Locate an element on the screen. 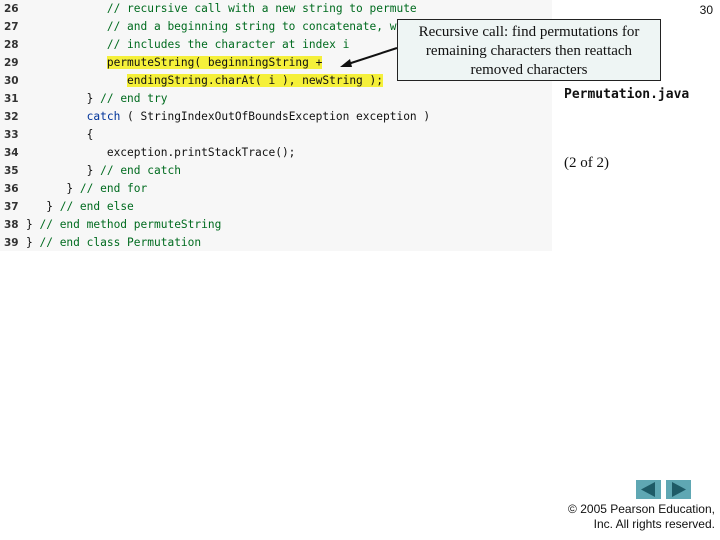 Image resolution: width=720 pixels, height=540 pixels. line-number: 26 is located at coordinates (11, 9).